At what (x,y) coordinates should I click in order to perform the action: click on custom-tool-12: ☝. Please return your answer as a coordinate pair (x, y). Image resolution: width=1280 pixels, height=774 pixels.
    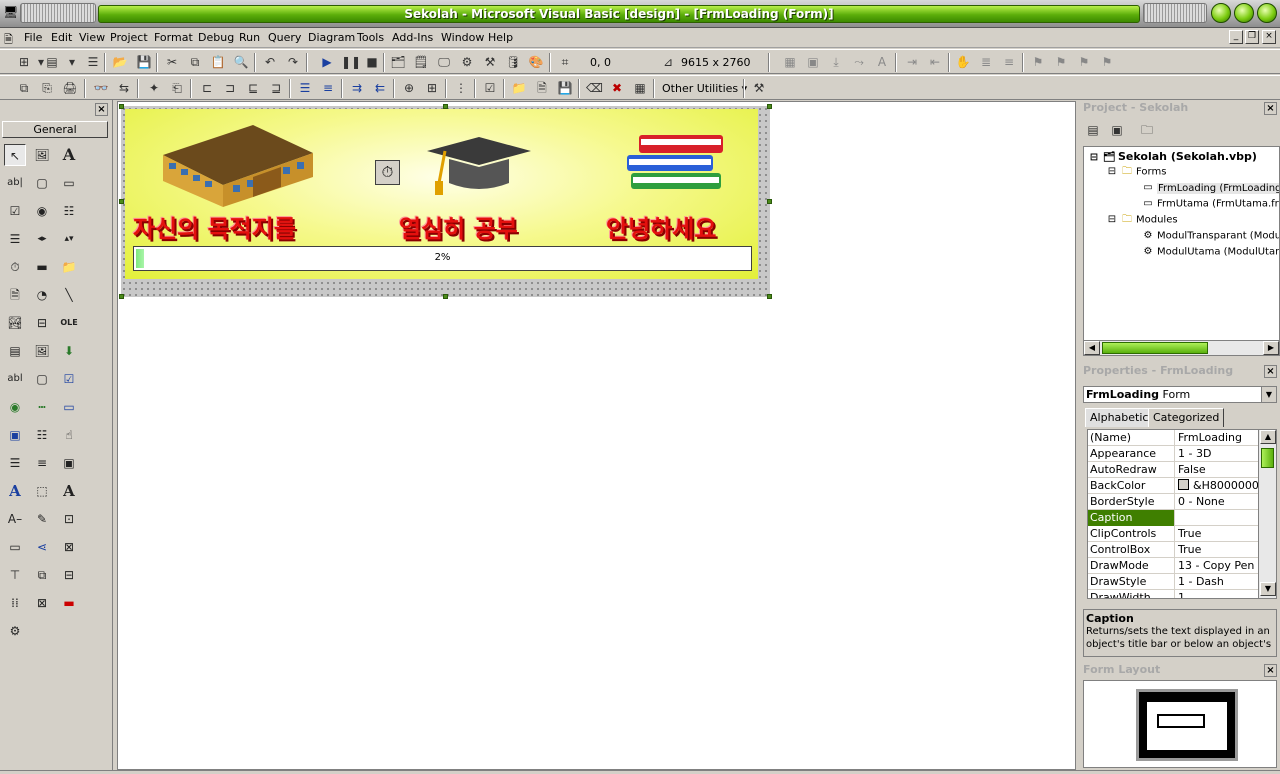
    Looking at the image, I should click on (69, 435).